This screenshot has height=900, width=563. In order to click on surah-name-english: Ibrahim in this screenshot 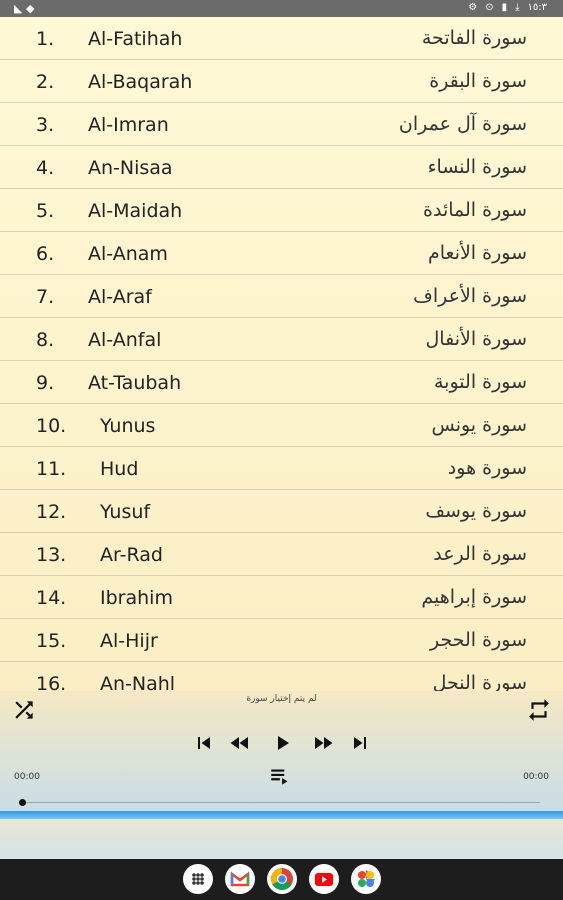, I will do `click(136, 598)`.